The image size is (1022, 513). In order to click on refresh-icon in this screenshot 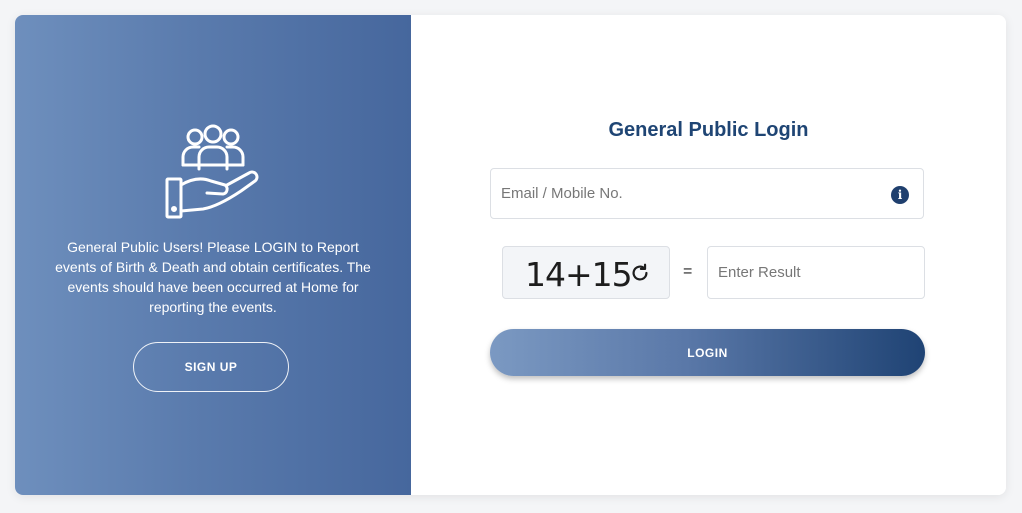, I will do `click(640, 273)`.